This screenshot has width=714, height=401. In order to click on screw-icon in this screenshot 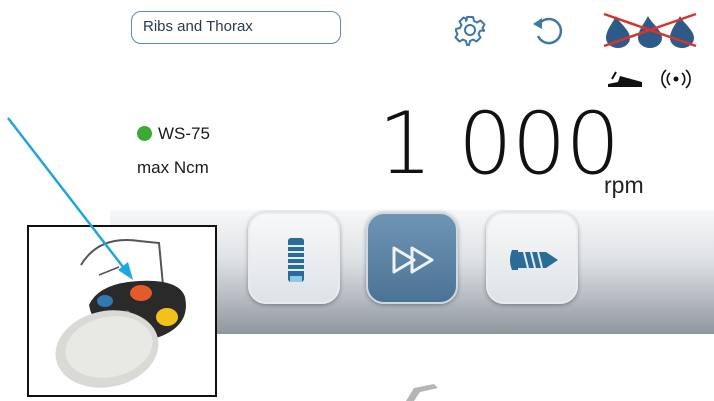, I will do `click(534, 260)`.